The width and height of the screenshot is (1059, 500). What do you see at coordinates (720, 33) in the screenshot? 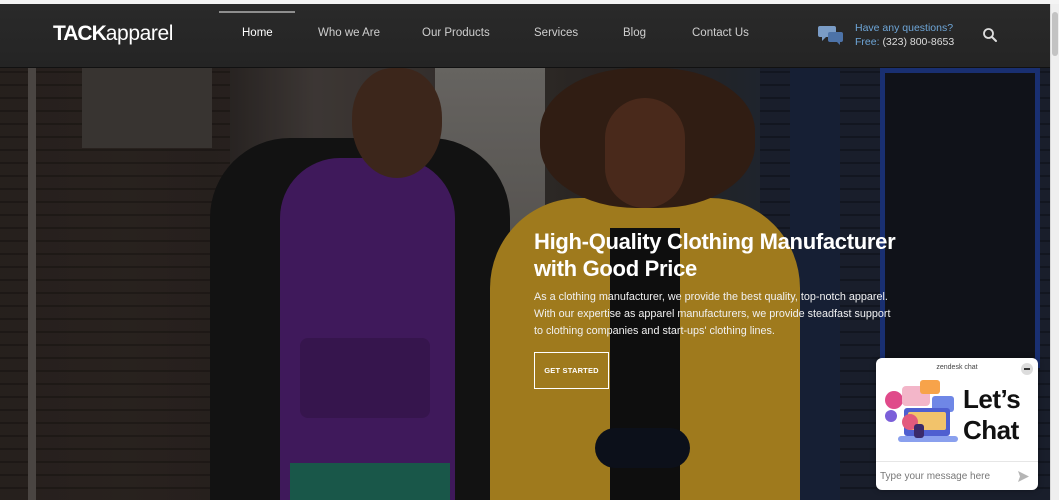
I see `nav-contact-us: Contact Us` at bounding box center [720, 33].